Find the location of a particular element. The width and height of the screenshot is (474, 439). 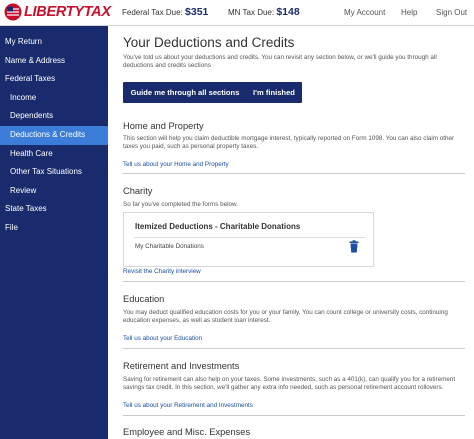

card-divider is located at coordinates (249, 237).